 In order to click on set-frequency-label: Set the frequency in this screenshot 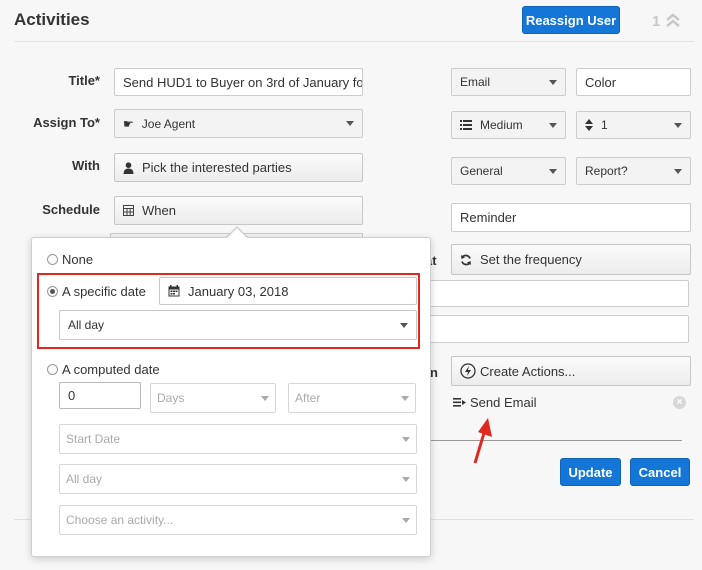, I will do `click(531, 259)`.